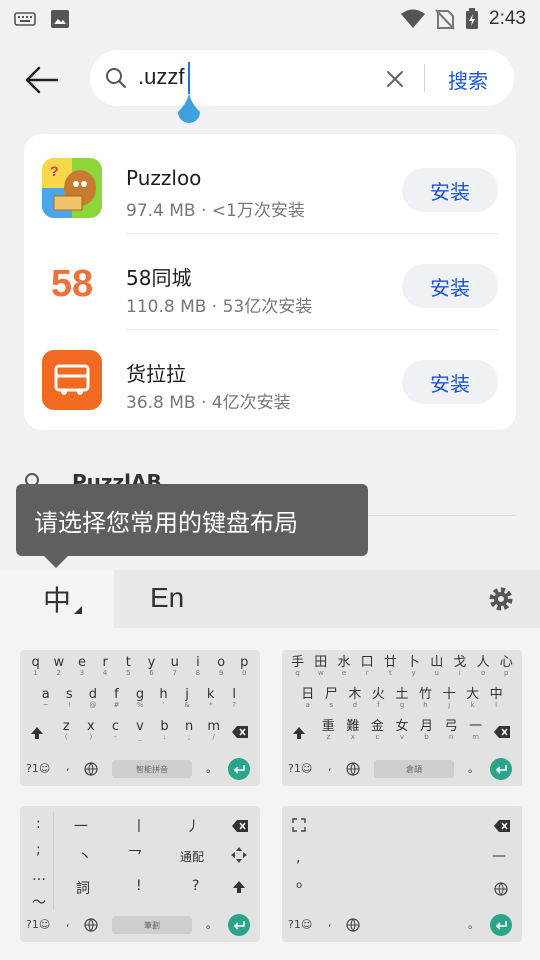 This screenshot has width=540, height=960. What do you see at coordinates (331, 698) in the screenshot?
I see `cangjie-key: 尸s` at bounding box center [331, 698].